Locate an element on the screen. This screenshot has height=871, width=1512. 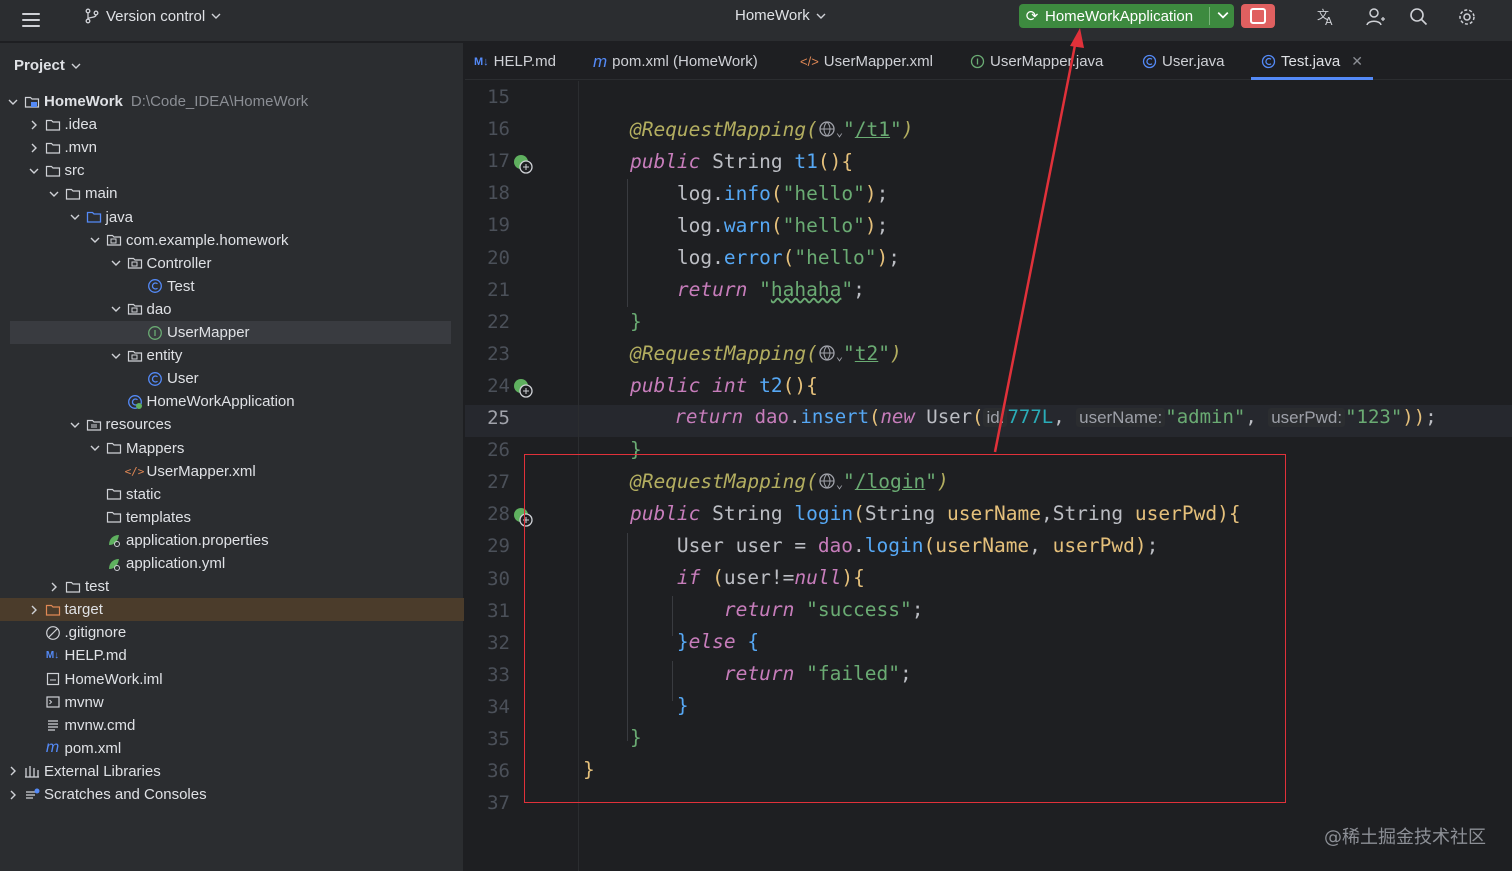
tree-item: templates is located at coordinates (232, 517).